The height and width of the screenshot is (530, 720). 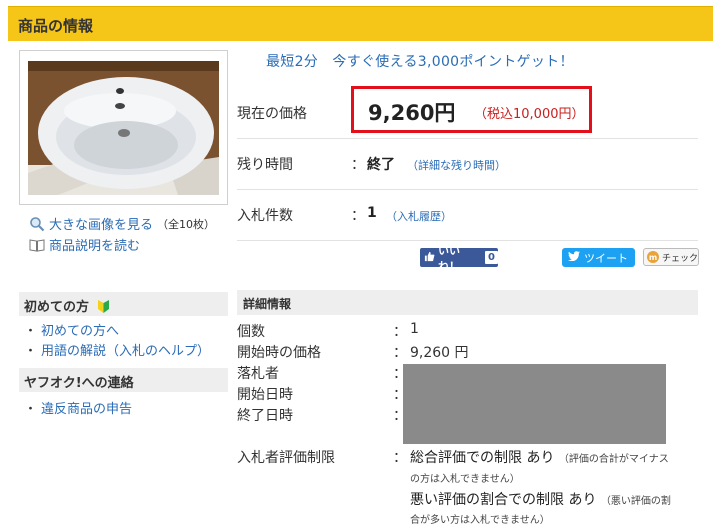 I want to click on contact-title: ヤフオク!への連絡, so click(x=79, y=383).